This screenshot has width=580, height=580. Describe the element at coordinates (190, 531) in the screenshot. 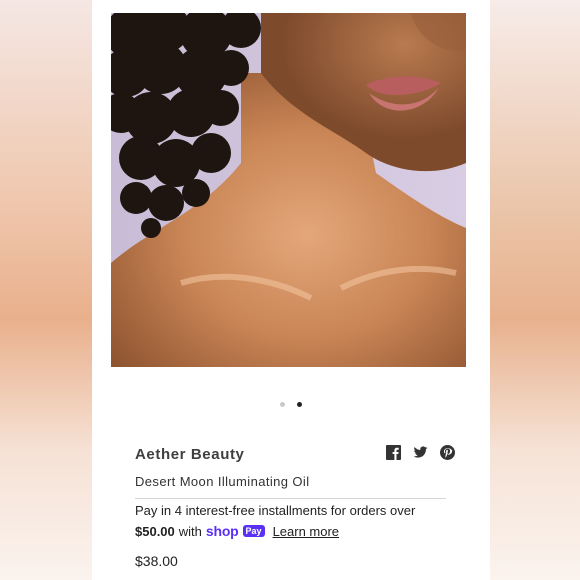

I see `installments-with: with` at that location.